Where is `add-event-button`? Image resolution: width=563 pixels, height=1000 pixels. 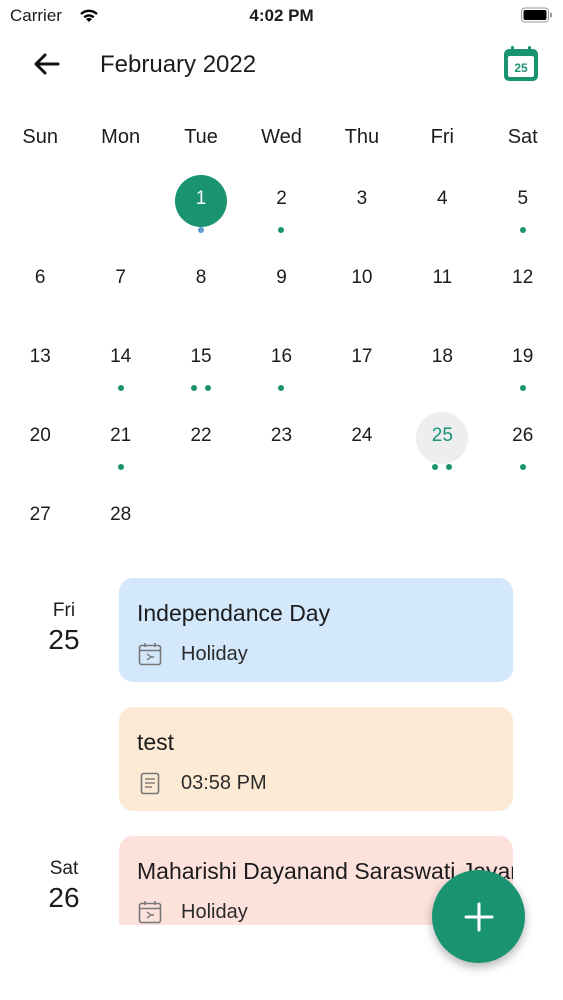
add-event-button is located at coordinates (478, 916).